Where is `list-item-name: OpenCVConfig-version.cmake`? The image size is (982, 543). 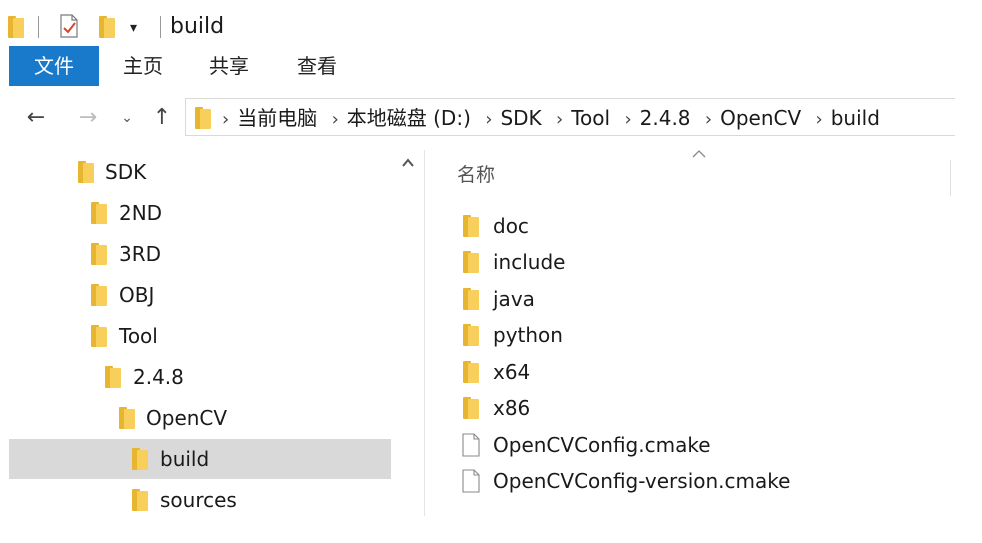 list-item-name: OpenCVConfig-version.cmake is located at coordinates (642, 481).